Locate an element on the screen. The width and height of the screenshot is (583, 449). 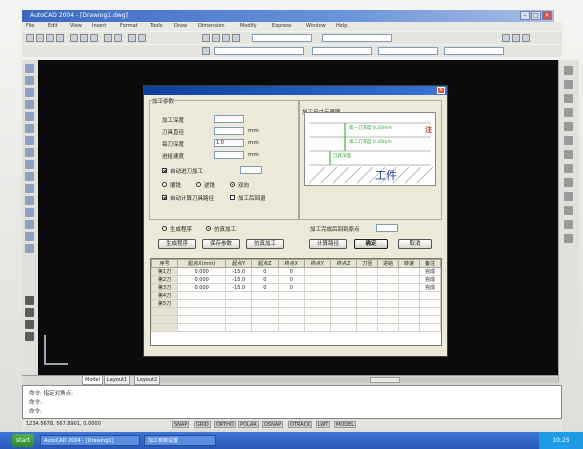
layer-combo is located at coordinates (259, 51).